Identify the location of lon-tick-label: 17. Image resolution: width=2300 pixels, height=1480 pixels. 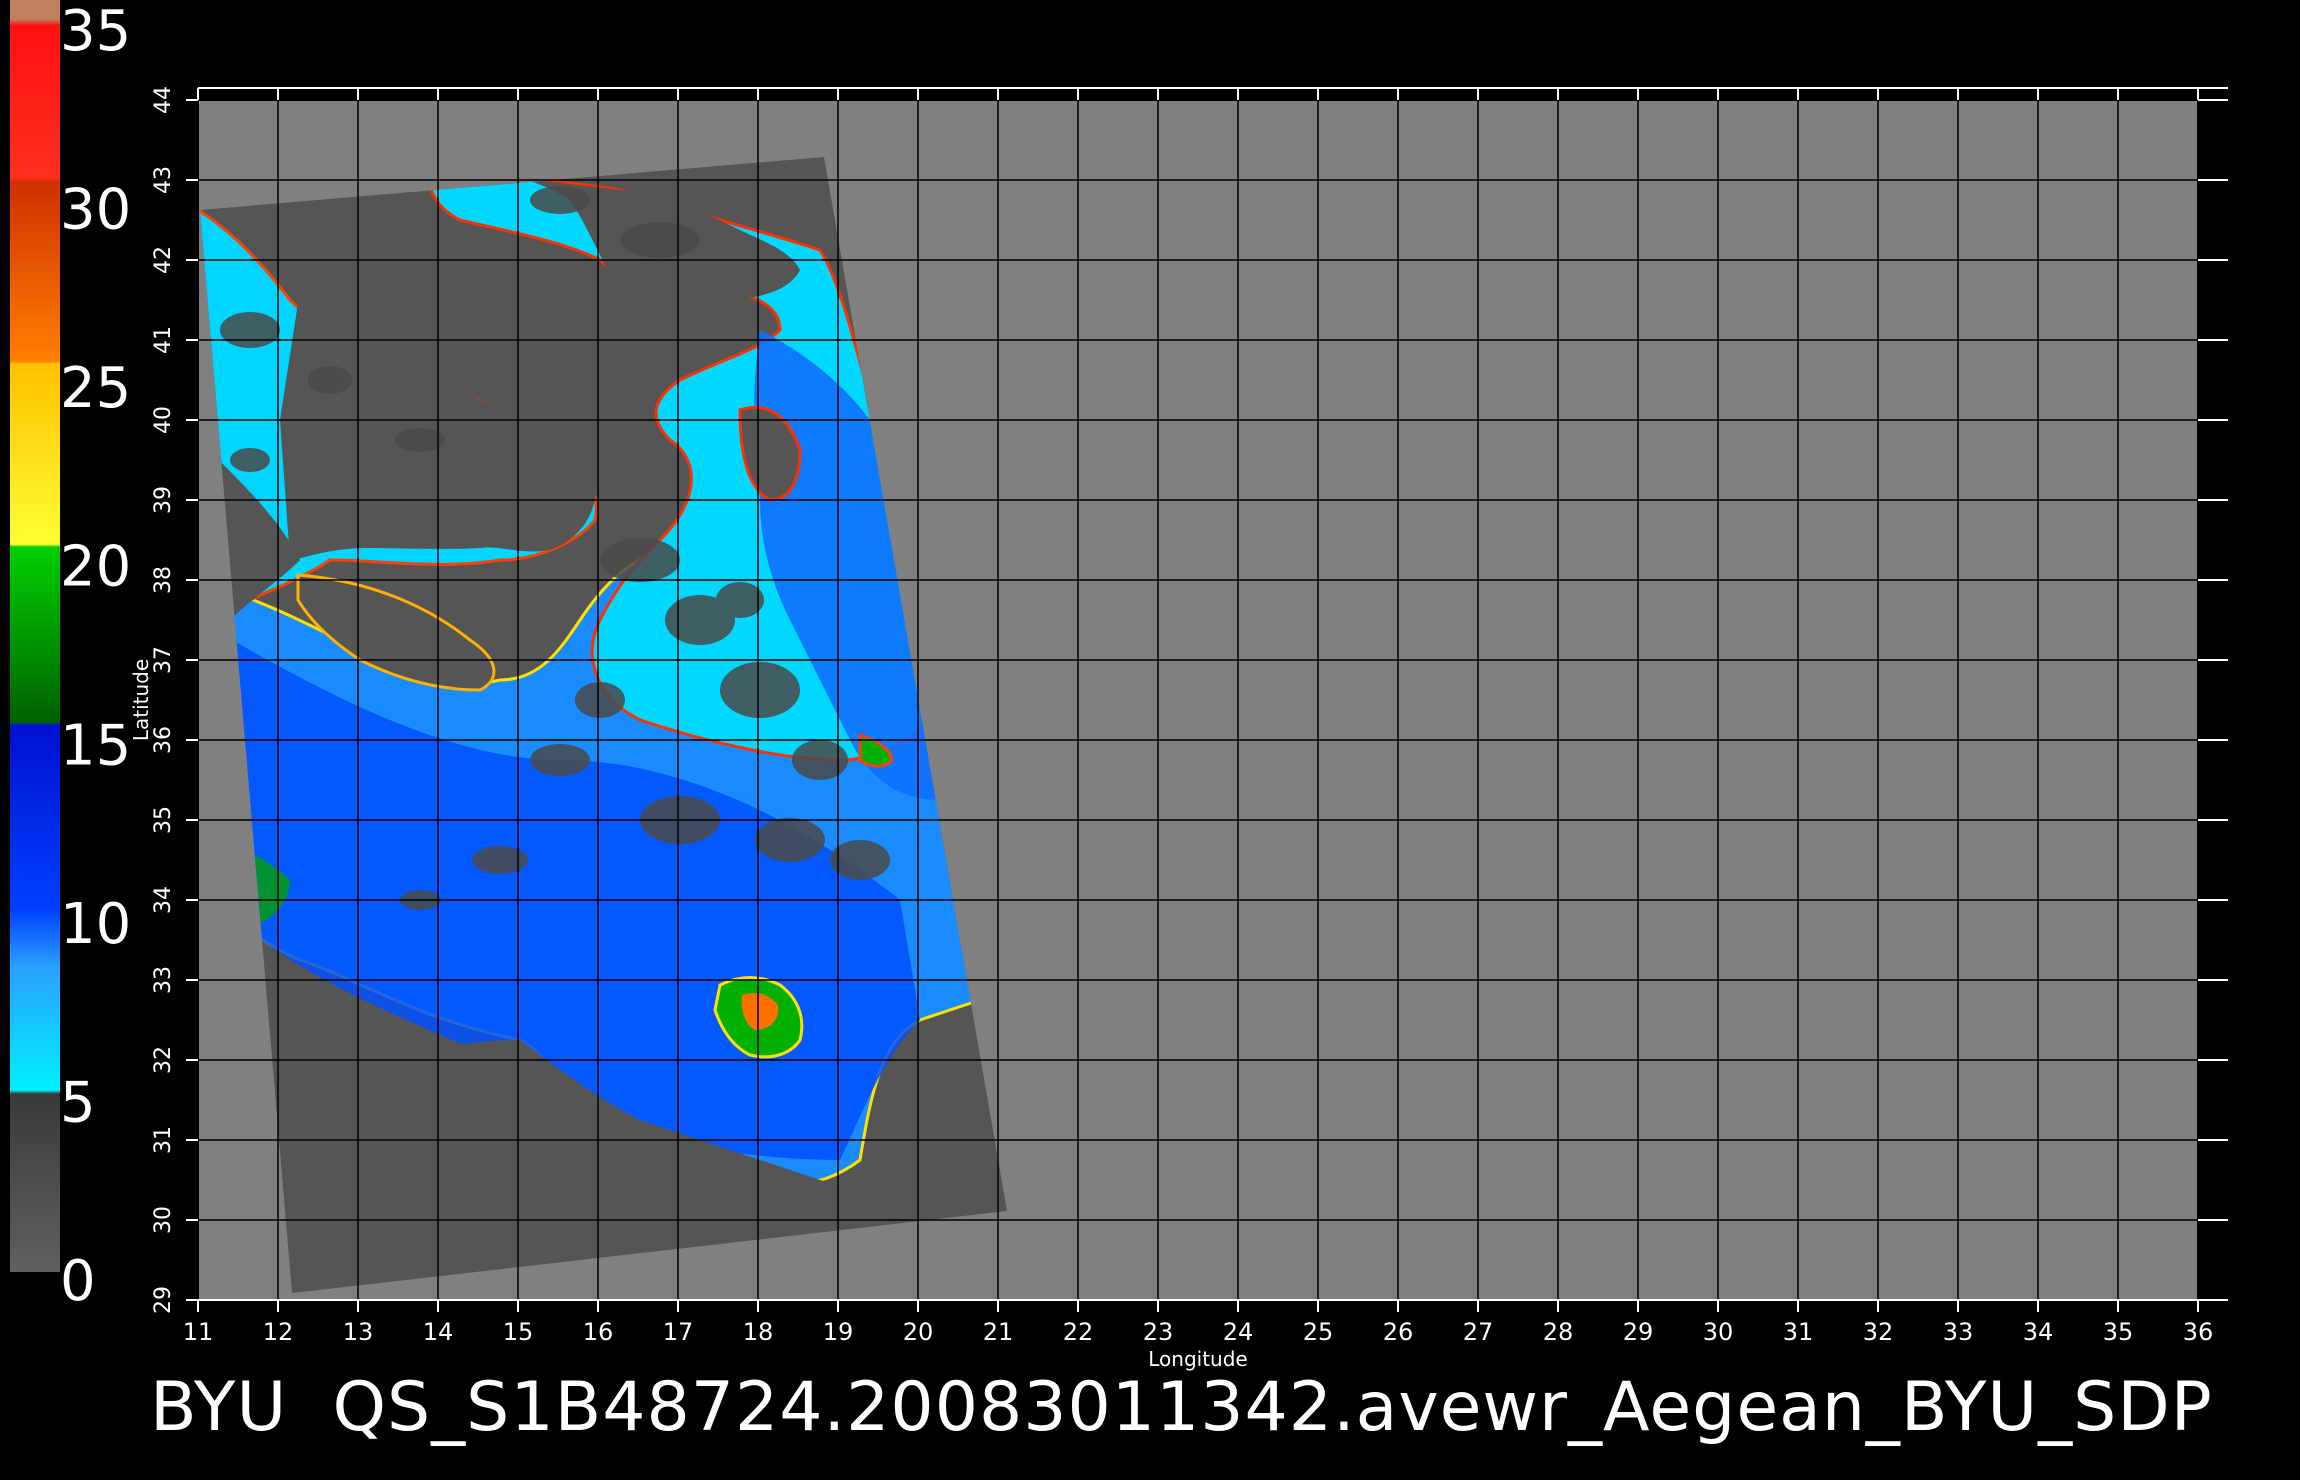
(678, 1332).